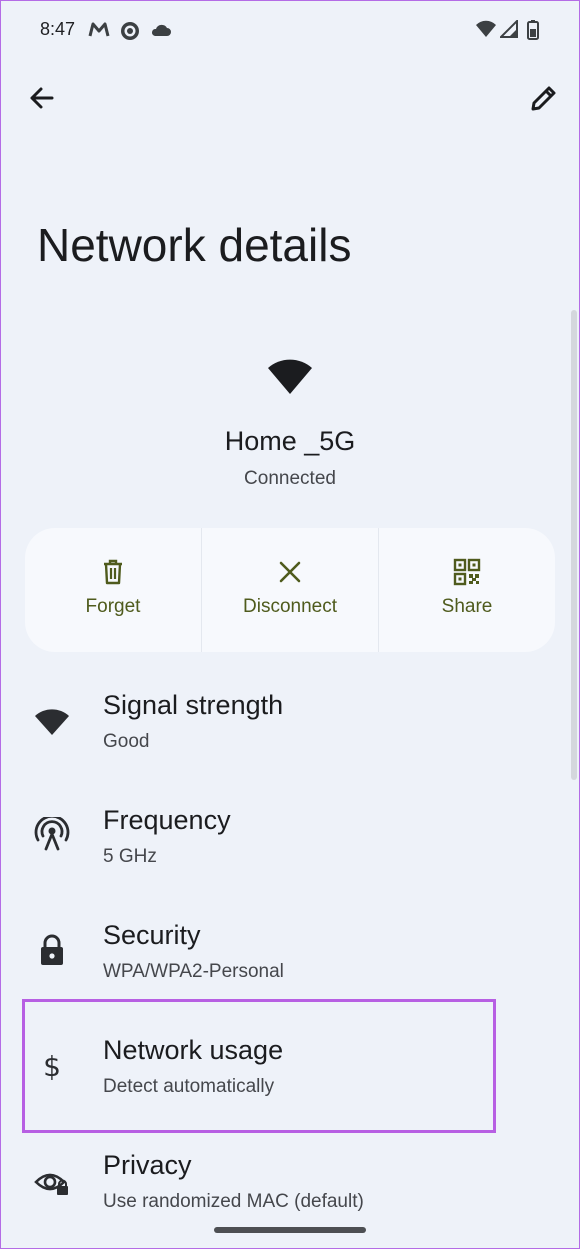 This screenshot has width=580, height=1249. Describe the element at coordinates (161, 30) in the screenshot. I see `cloud-icon` at that location.